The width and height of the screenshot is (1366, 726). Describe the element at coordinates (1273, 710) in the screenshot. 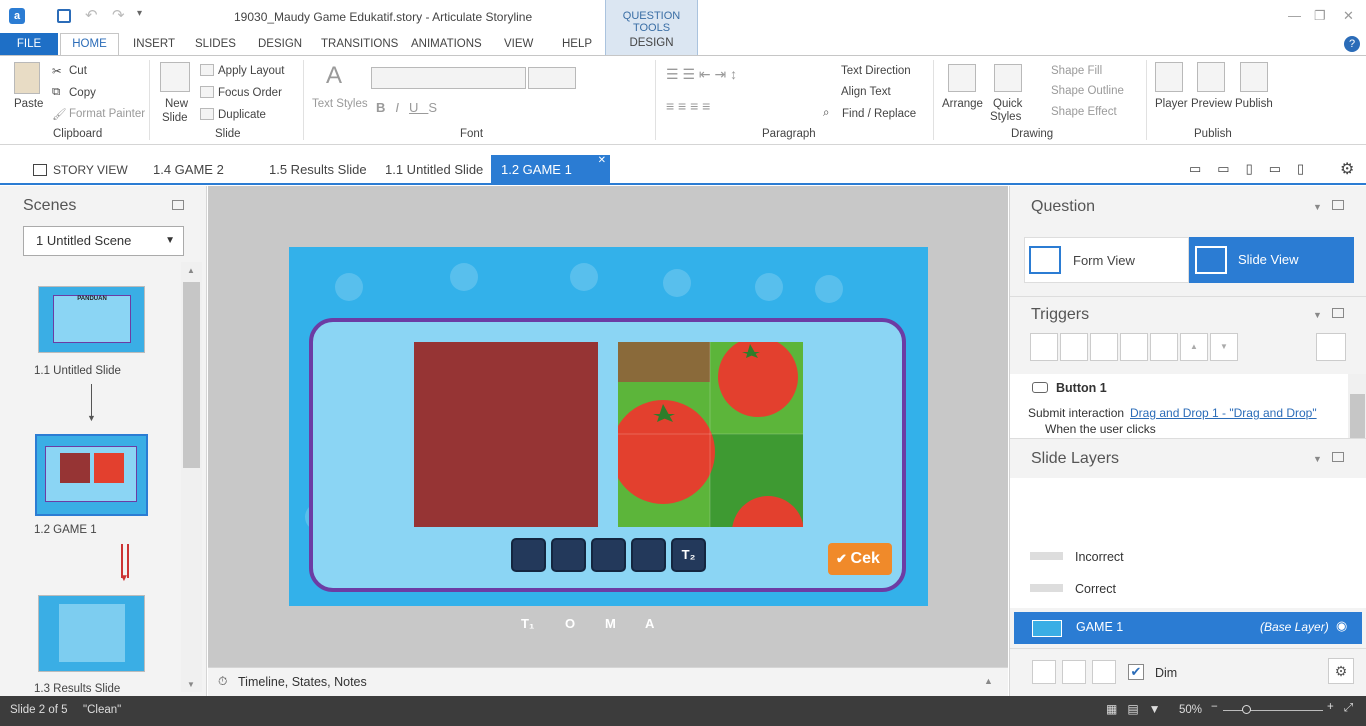

I see `zoom-slider` at that location.